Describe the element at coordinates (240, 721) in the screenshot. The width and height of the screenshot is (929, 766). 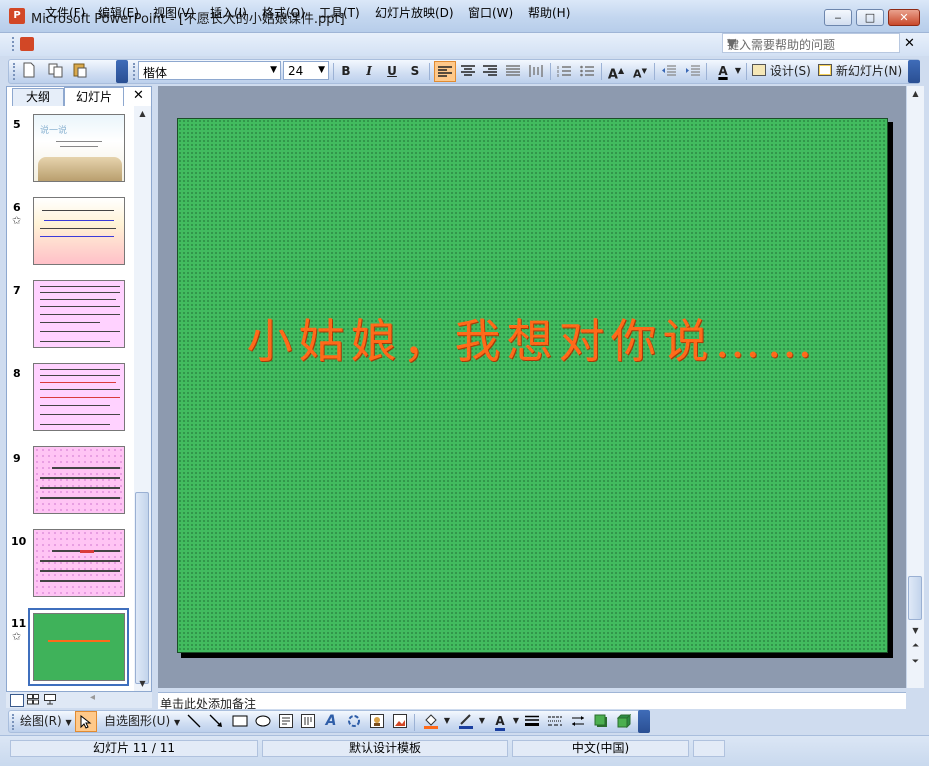
I see `rectangle-tool-icon` at that location.